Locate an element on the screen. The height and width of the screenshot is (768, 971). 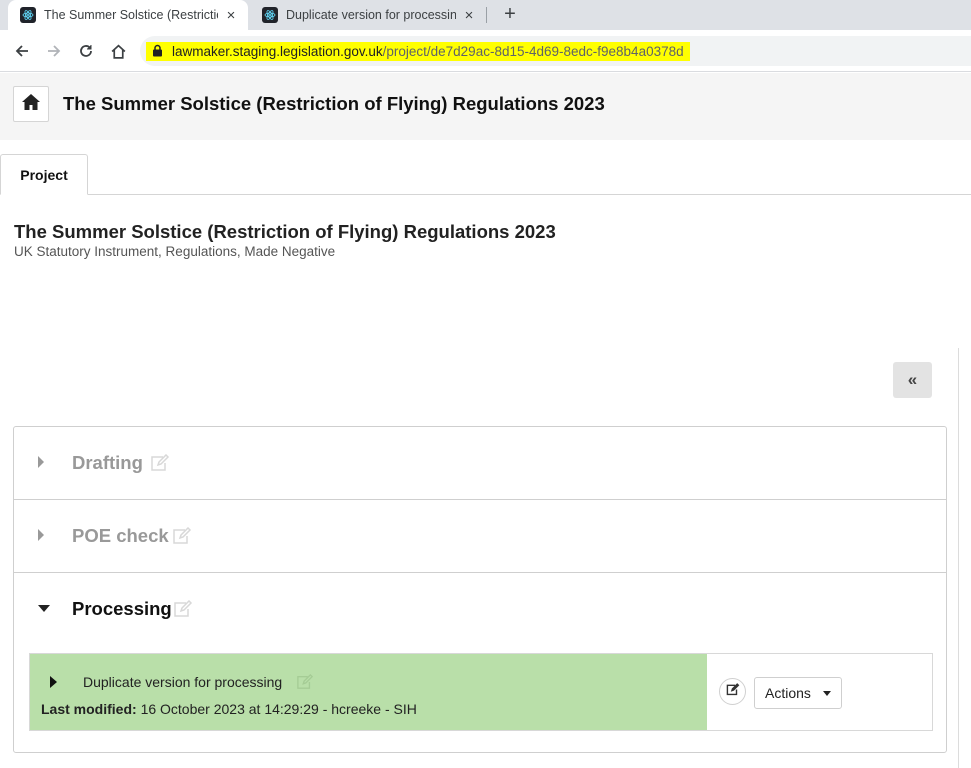
tab-separator is located at coordinates (486, 15).